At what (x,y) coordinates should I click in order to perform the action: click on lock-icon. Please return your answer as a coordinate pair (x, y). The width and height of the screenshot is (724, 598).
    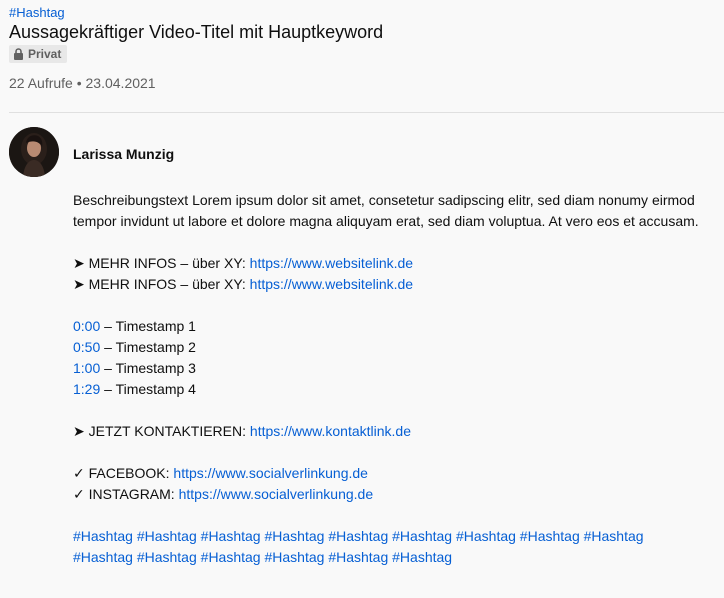
    Looking at the image, I should click on (18, 54).